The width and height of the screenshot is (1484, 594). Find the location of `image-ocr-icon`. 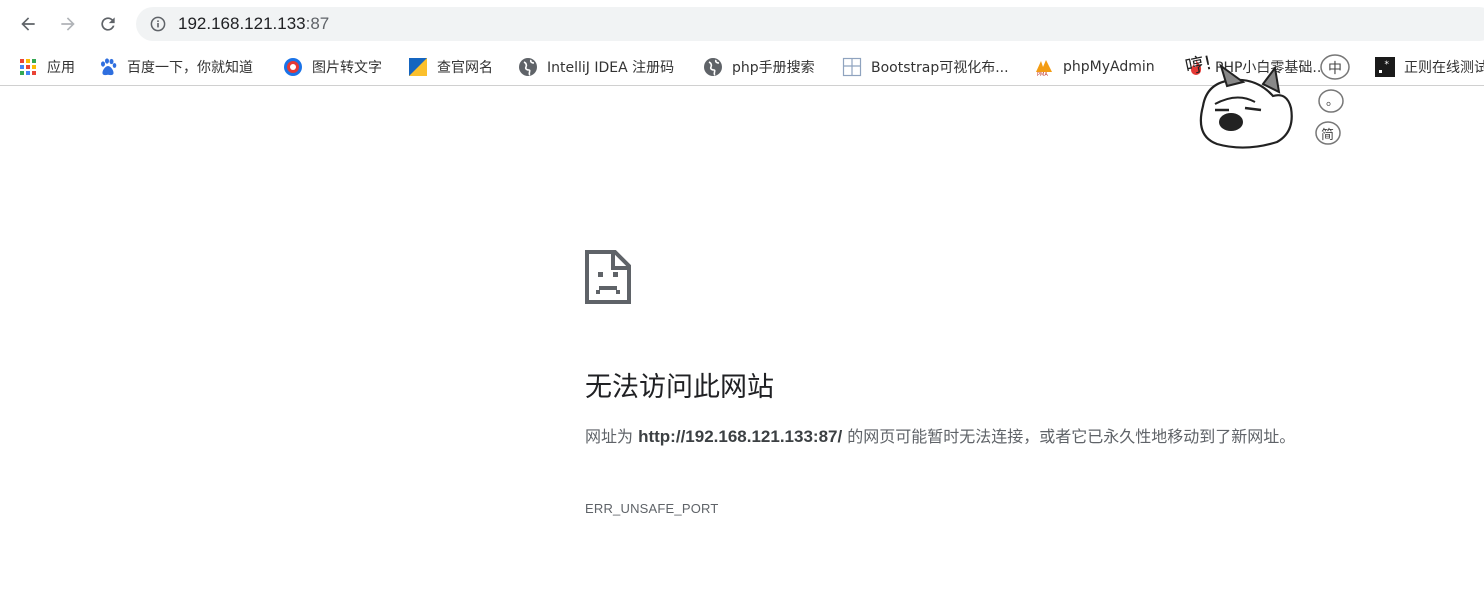

image-ocr-icon is located at coordinates (293, 67).